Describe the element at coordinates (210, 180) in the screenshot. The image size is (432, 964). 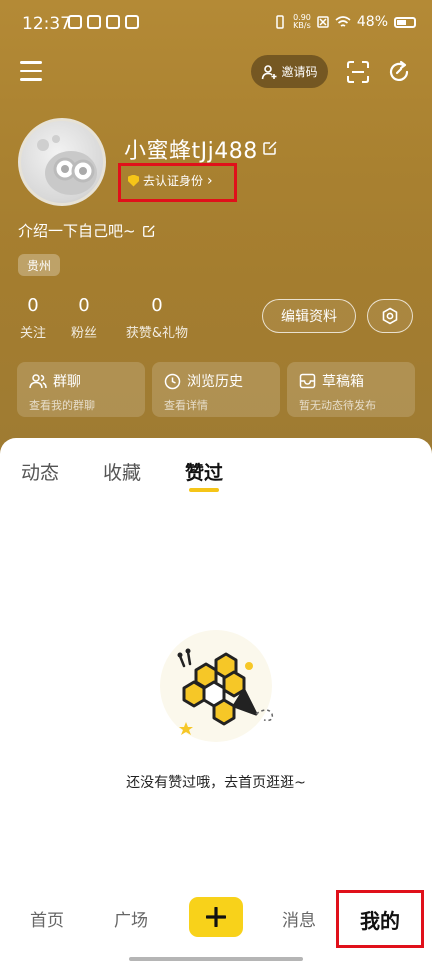
I see `chevron-right-icon: ›` at that location.